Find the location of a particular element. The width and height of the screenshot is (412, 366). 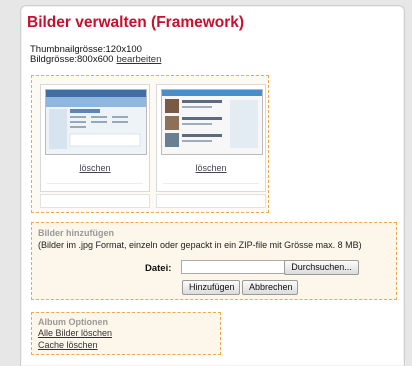

clear-cache-link: Cache löschen is located at coordinates (68, 345).